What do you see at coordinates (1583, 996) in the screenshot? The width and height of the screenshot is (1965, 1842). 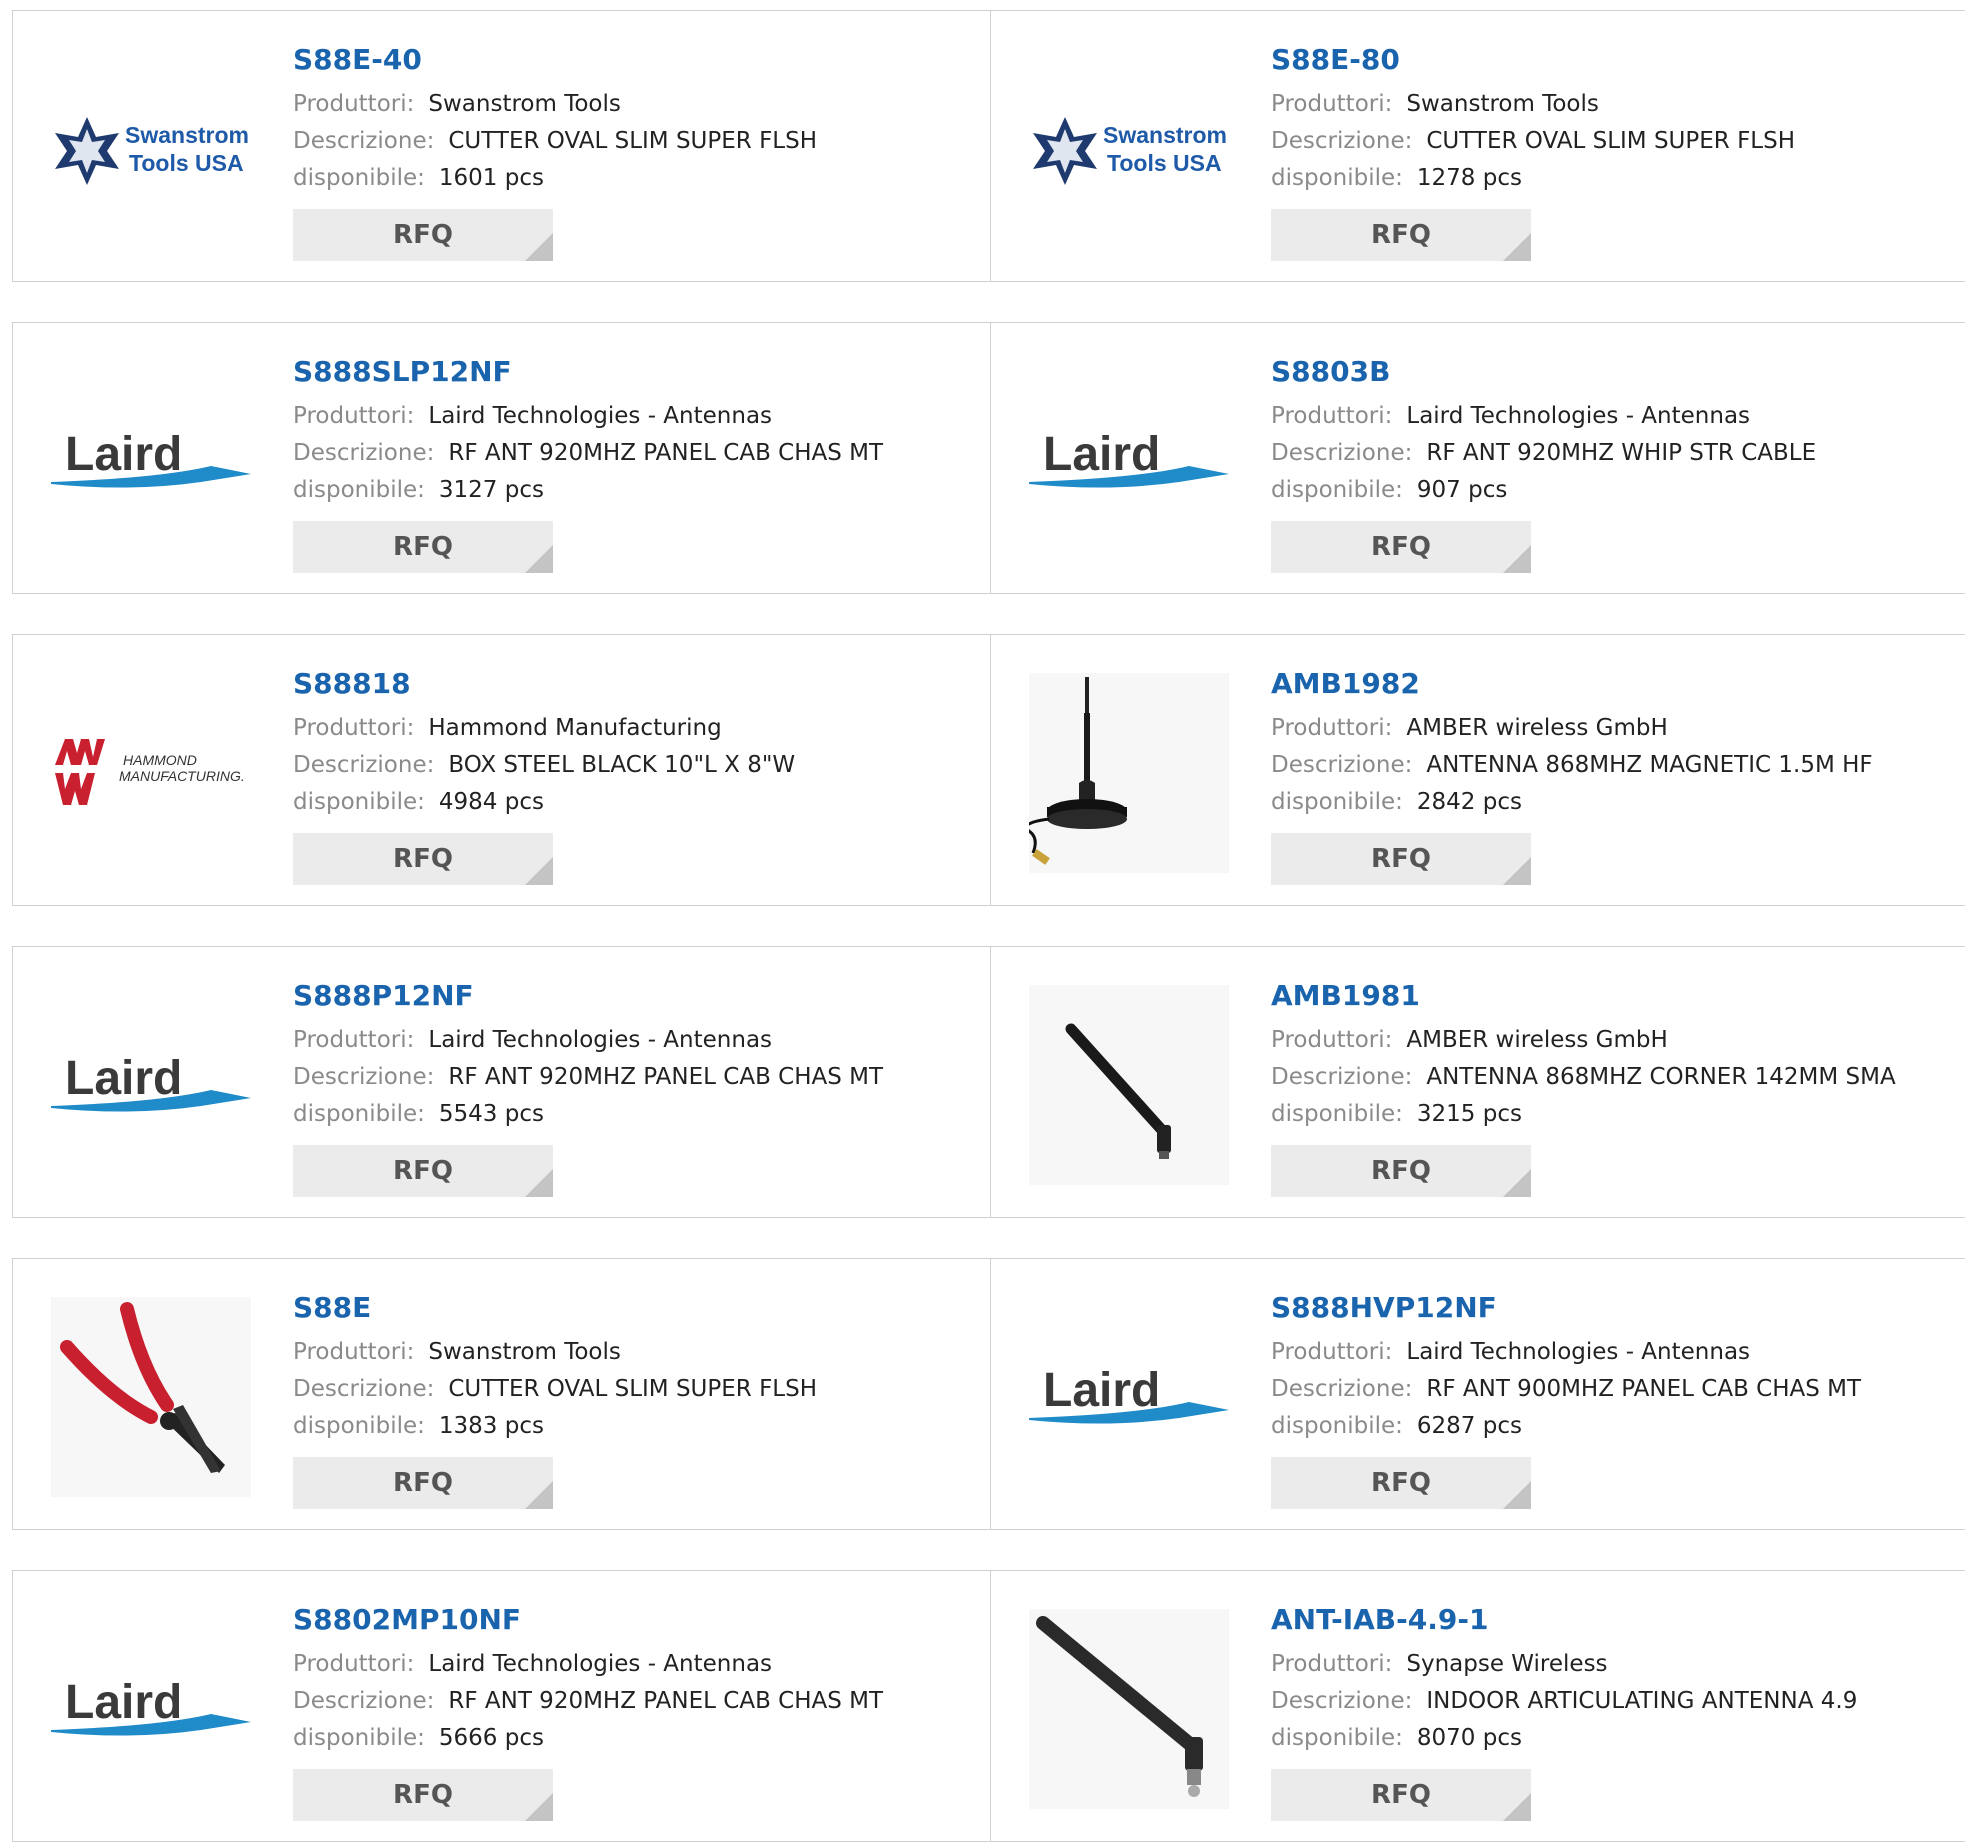 I see `part-number-link: AMB1981` at bounding box center [1583, 996].